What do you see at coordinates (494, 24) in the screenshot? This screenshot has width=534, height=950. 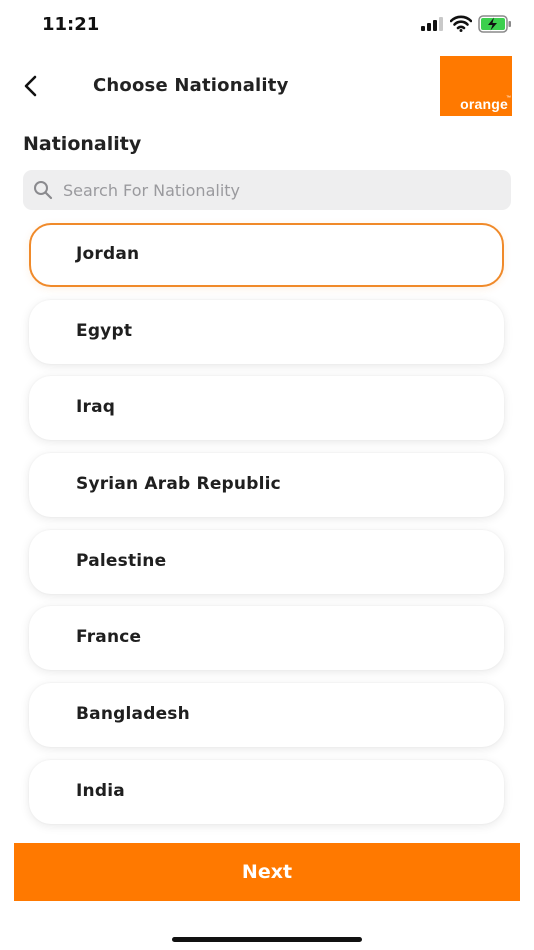 I see `battery-charging-icon` at bounding box center [494, 24].